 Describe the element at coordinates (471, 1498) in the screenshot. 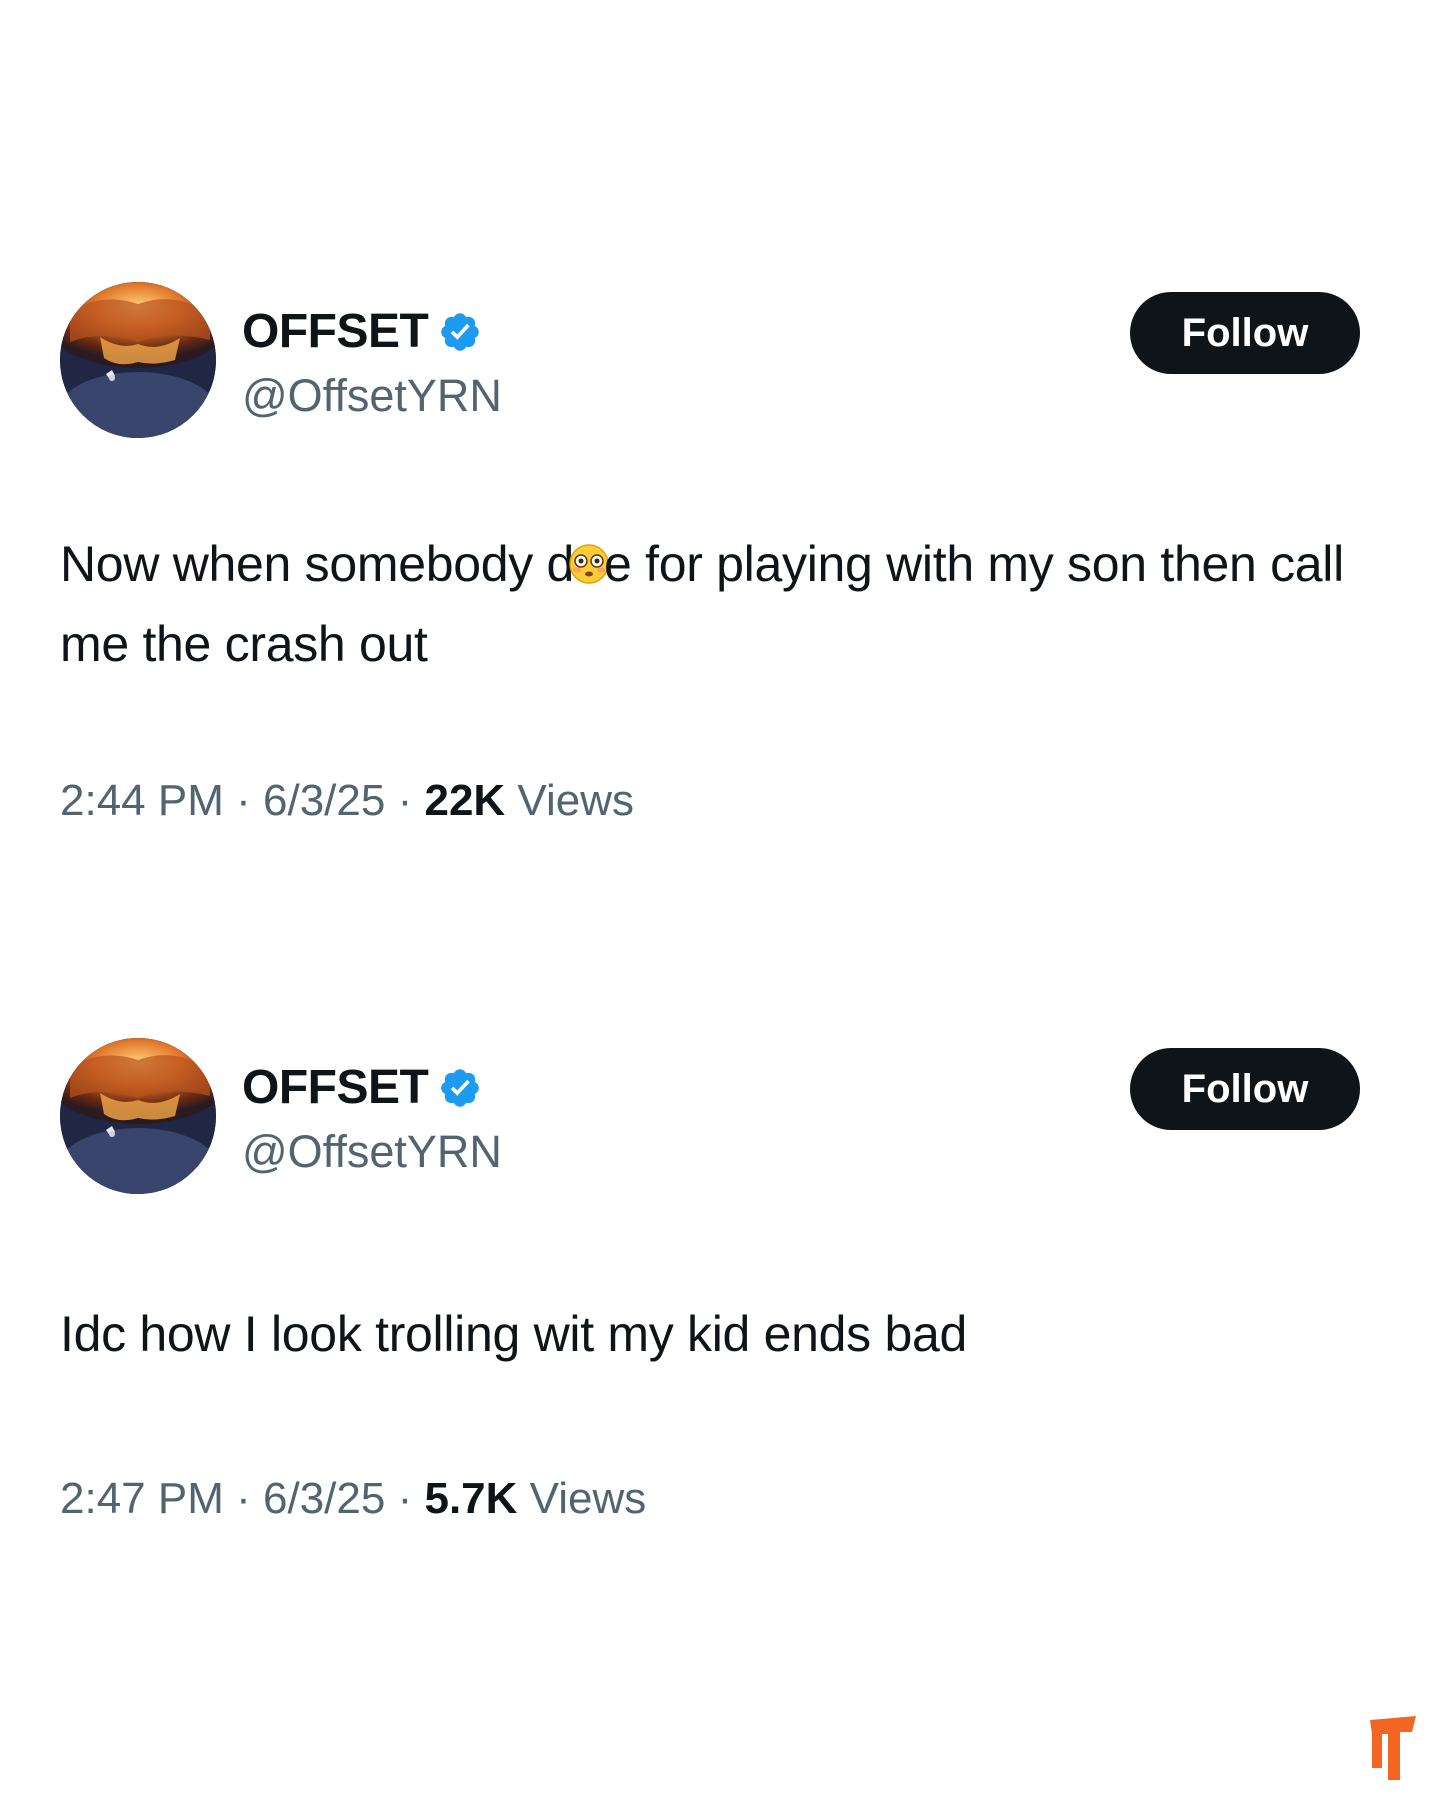

I see `views-count: 5.7K` at that location.